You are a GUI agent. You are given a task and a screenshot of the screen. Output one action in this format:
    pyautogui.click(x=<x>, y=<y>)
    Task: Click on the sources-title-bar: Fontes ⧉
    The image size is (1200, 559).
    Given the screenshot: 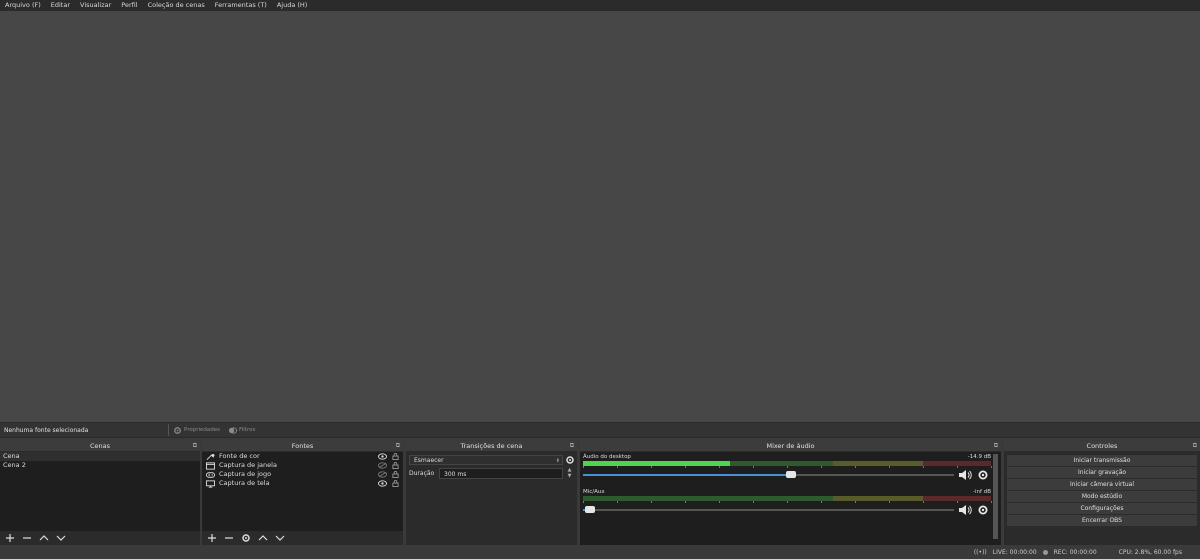 What is the action you would take?
    pyautogui.click(x=302, y=446)
    